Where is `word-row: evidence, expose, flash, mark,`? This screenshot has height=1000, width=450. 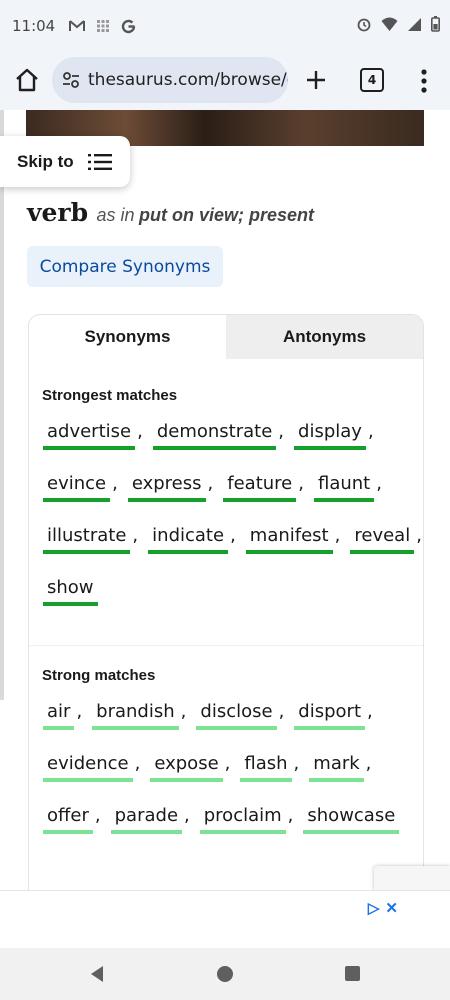 word-row: evidence, expose, flash, mark, is located at coordinates (229, 779).